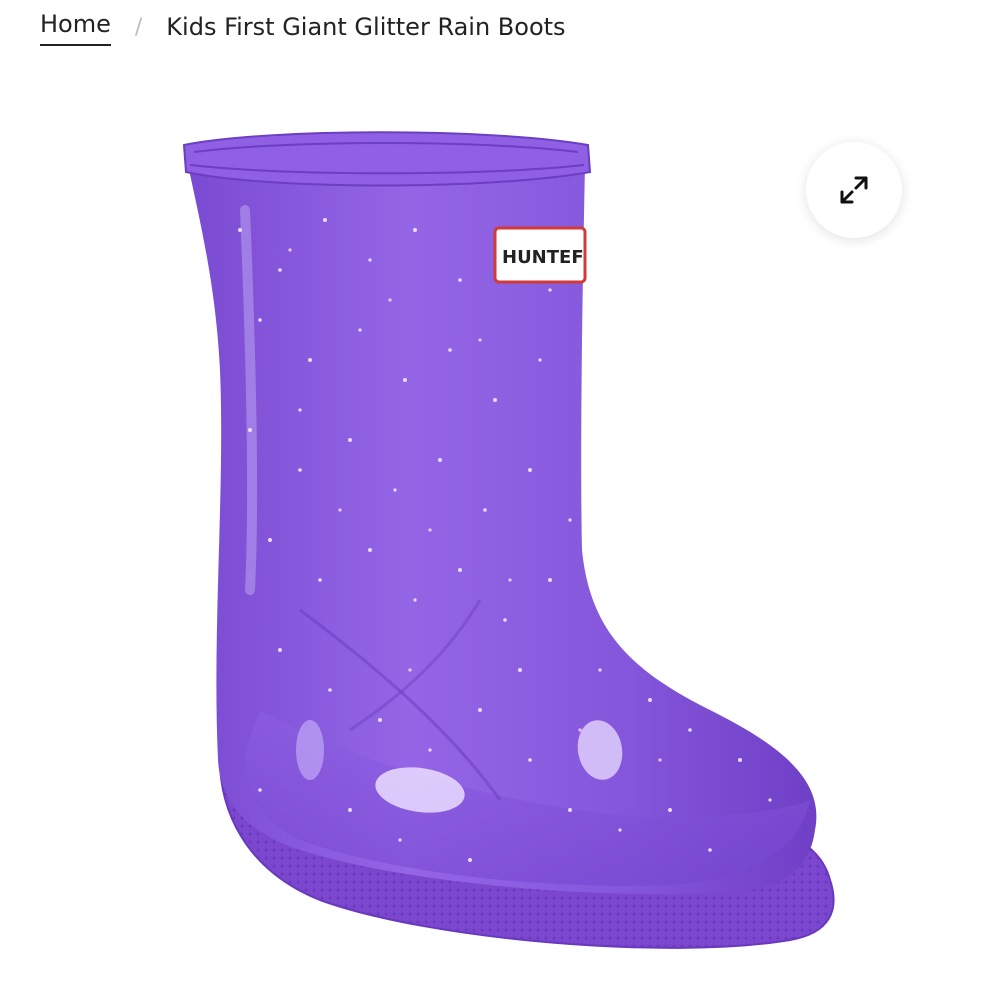 The image size is (1000, 1000). Describe the element at coordinates (75, 27) in the screenshot. I see `breadcrumb-home-link: Home` at that location.